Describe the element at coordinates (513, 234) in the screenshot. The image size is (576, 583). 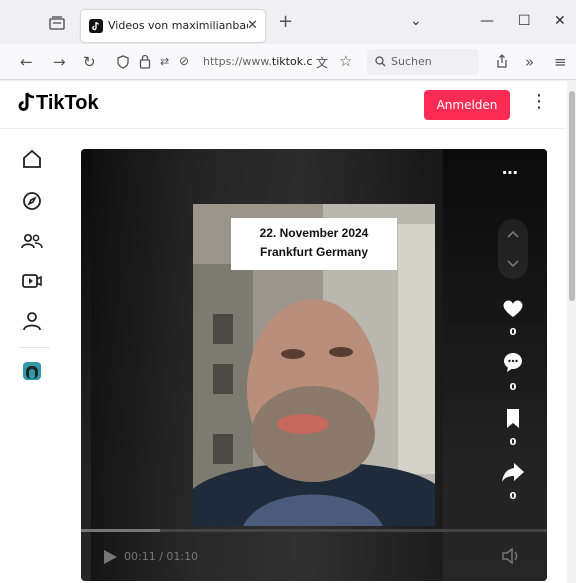
I see `previous-video-icon` at that location.